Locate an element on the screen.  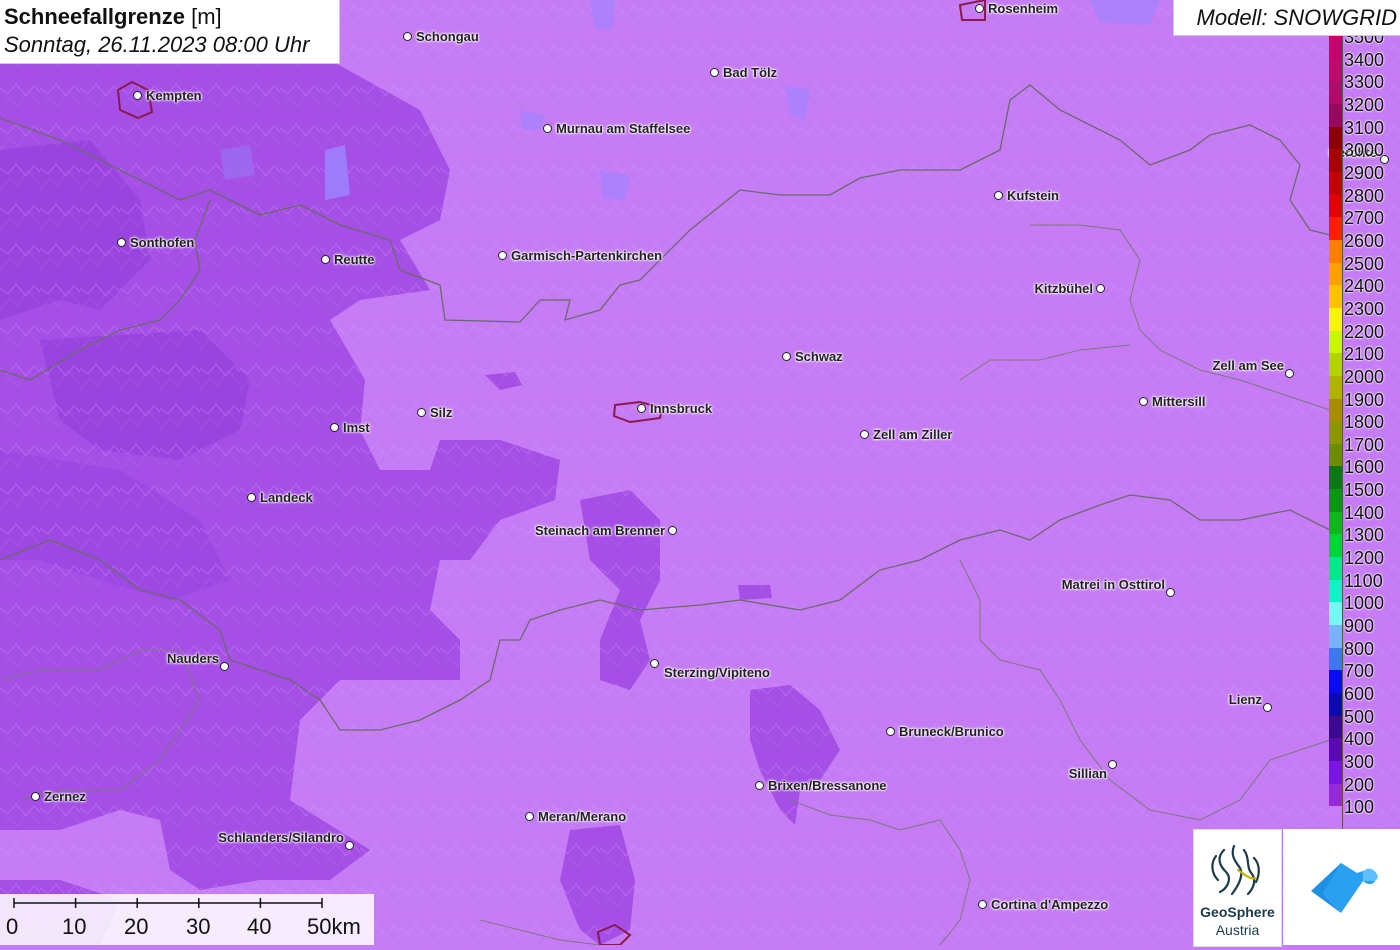
legend-row-600: 600 is located at coordinates (1364, 699).